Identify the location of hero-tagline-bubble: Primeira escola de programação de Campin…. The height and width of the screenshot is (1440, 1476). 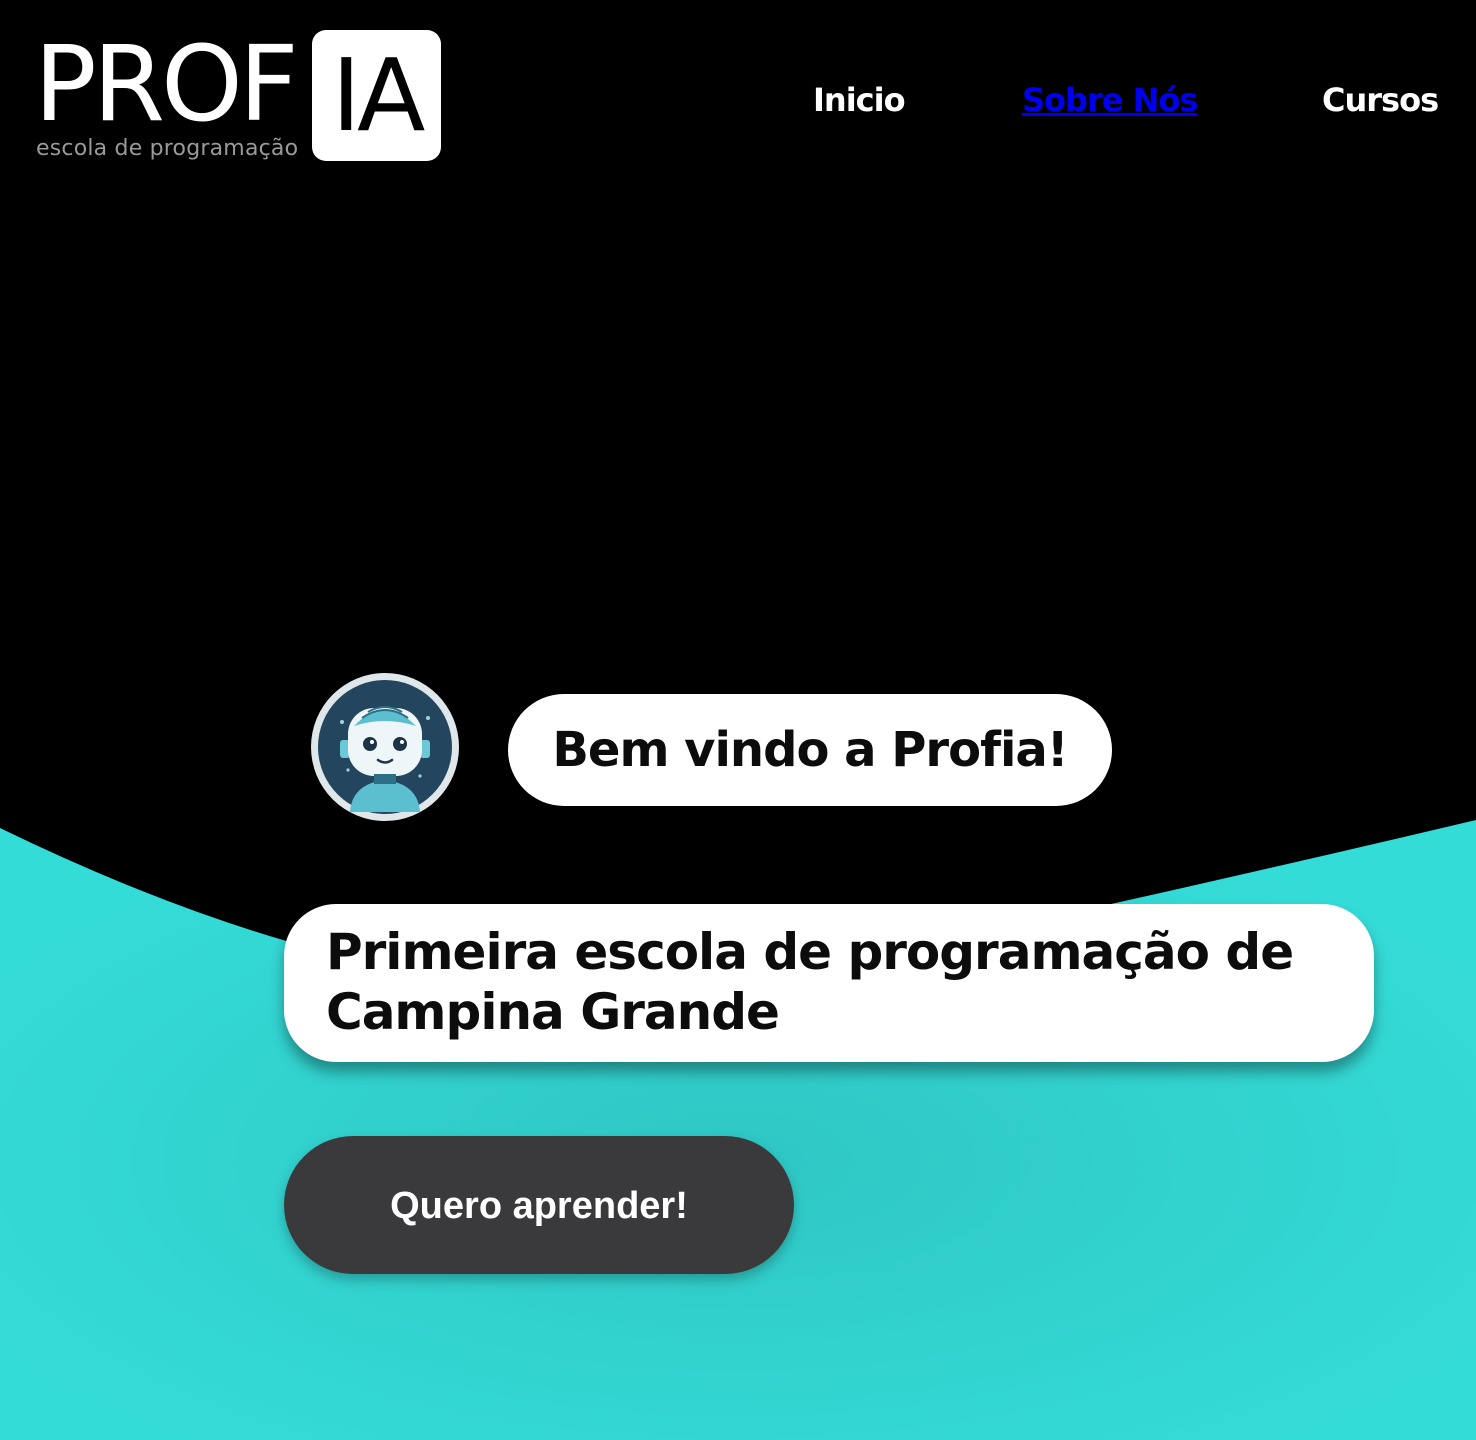
(829, 983).